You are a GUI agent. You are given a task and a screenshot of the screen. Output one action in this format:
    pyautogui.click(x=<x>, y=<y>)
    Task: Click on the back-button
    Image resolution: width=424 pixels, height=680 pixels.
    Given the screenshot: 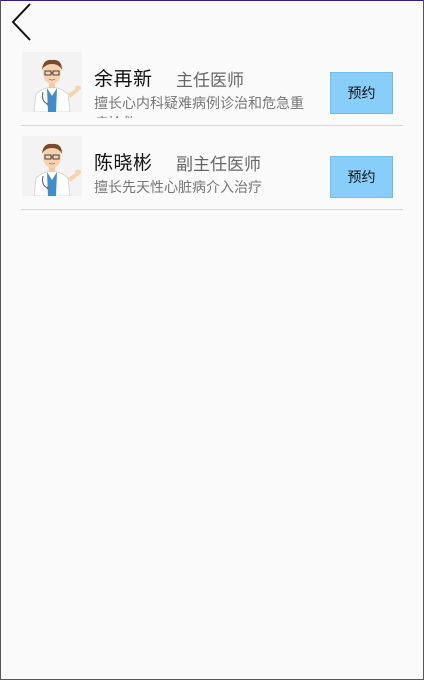 What is the action you would take?
    pyautogui.click(x=24, y=22)
    